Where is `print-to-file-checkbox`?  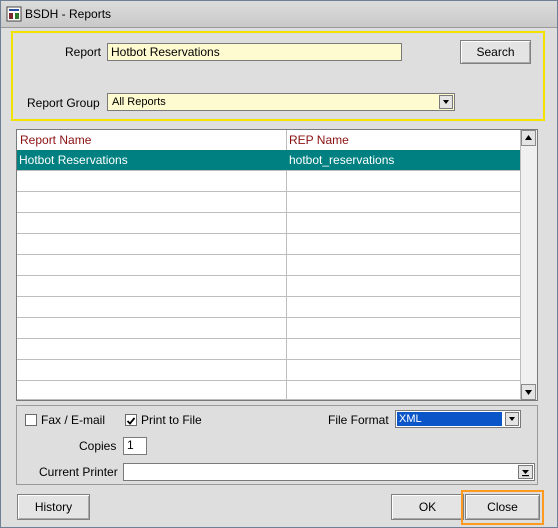
print-to-file-checkbox is located at coordinates (131, 420).